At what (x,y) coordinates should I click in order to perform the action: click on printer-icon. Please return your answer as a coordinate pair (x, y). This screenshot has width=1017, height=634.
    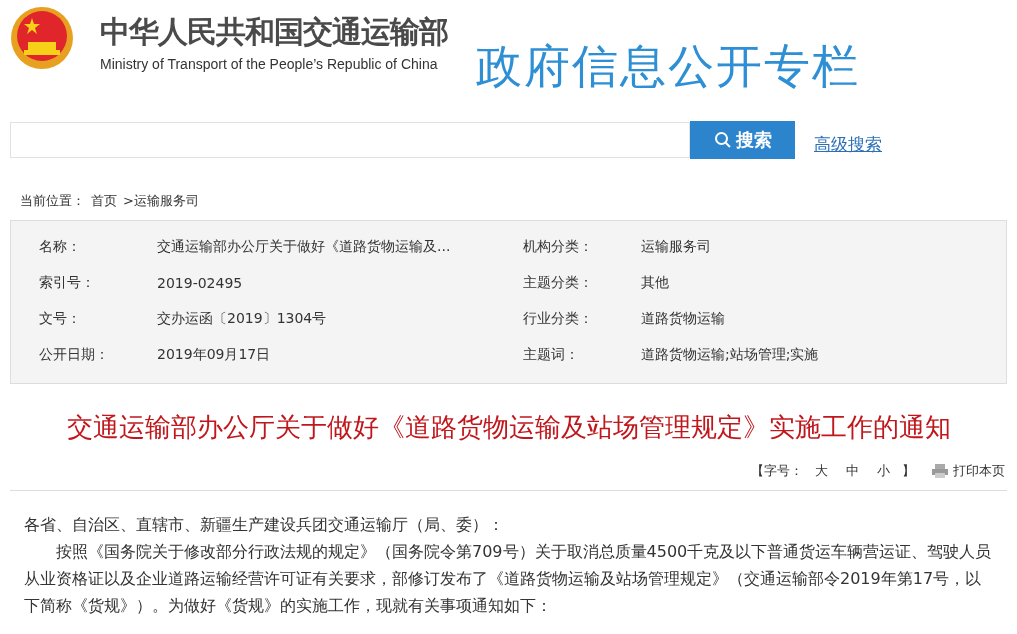
    Looking at the image, I should click on (940, 471).